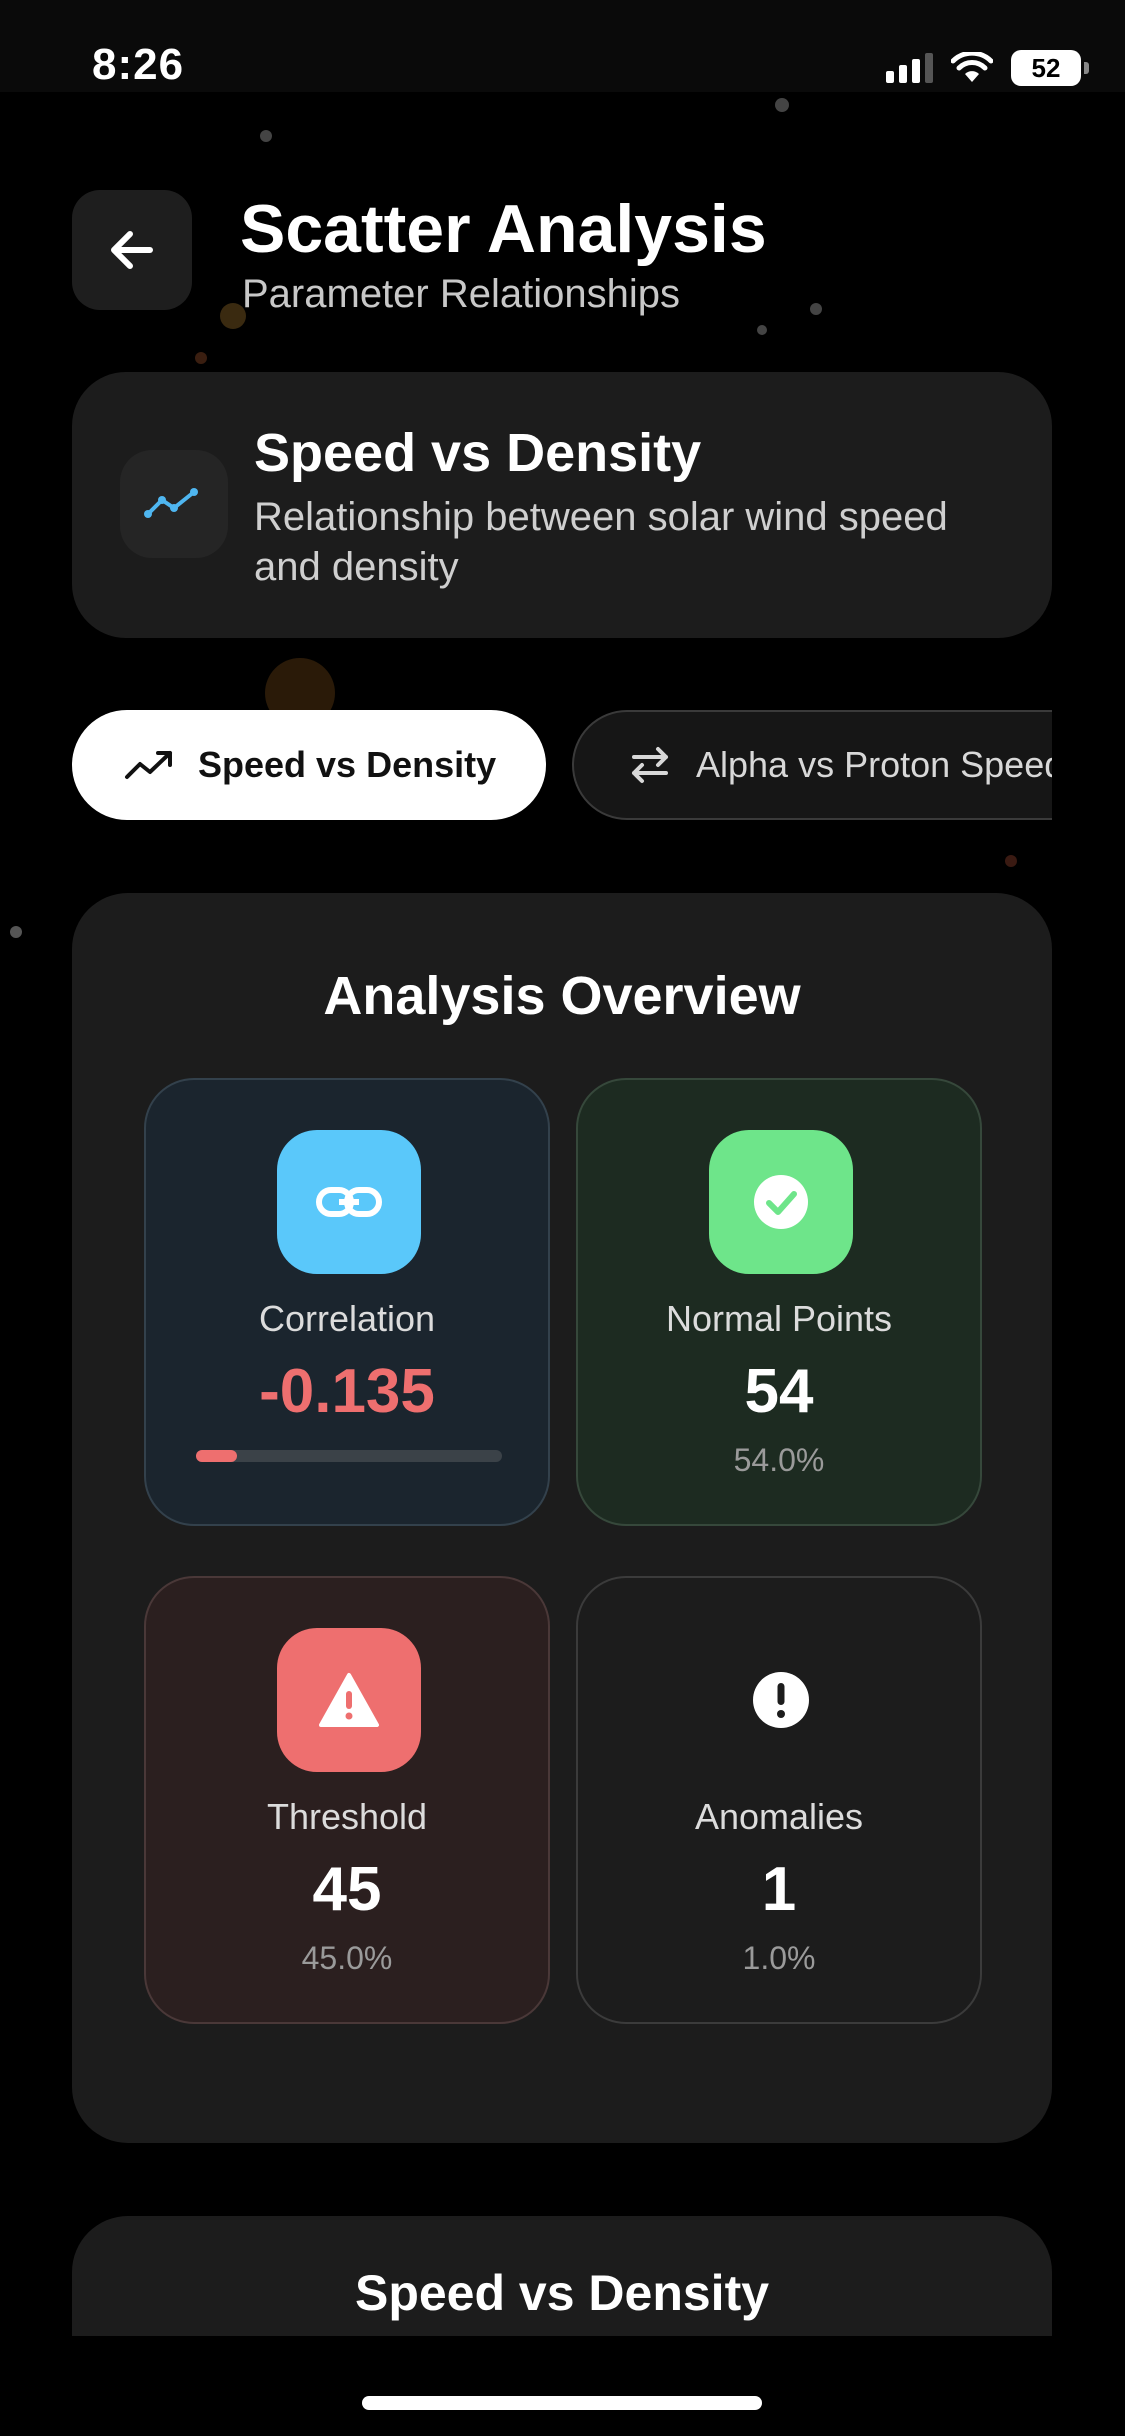  I want to click on anomalies-value: 1, so click(779, 1889).